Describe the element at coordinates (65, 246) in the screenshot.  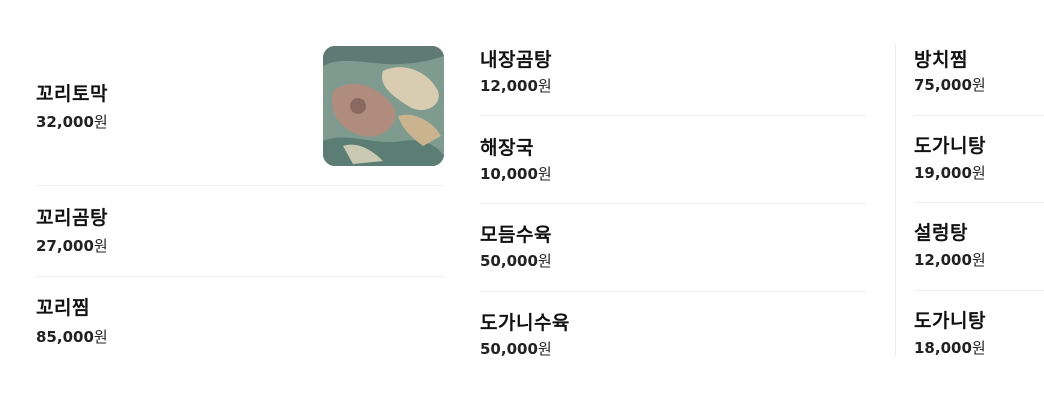
I see `price-value: 27,000` at that location.